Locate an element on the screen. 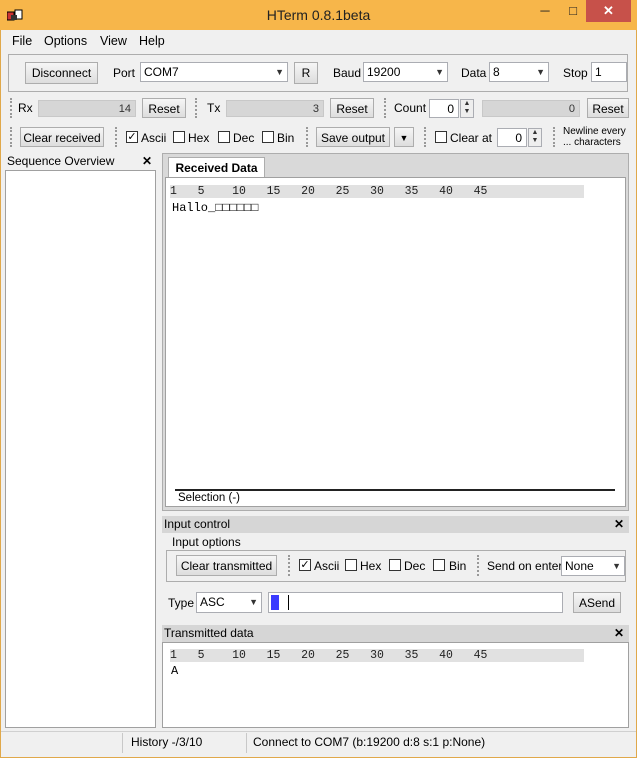 The image size is (637, 758). menu-help: Help is located at coordinates (152, 41).